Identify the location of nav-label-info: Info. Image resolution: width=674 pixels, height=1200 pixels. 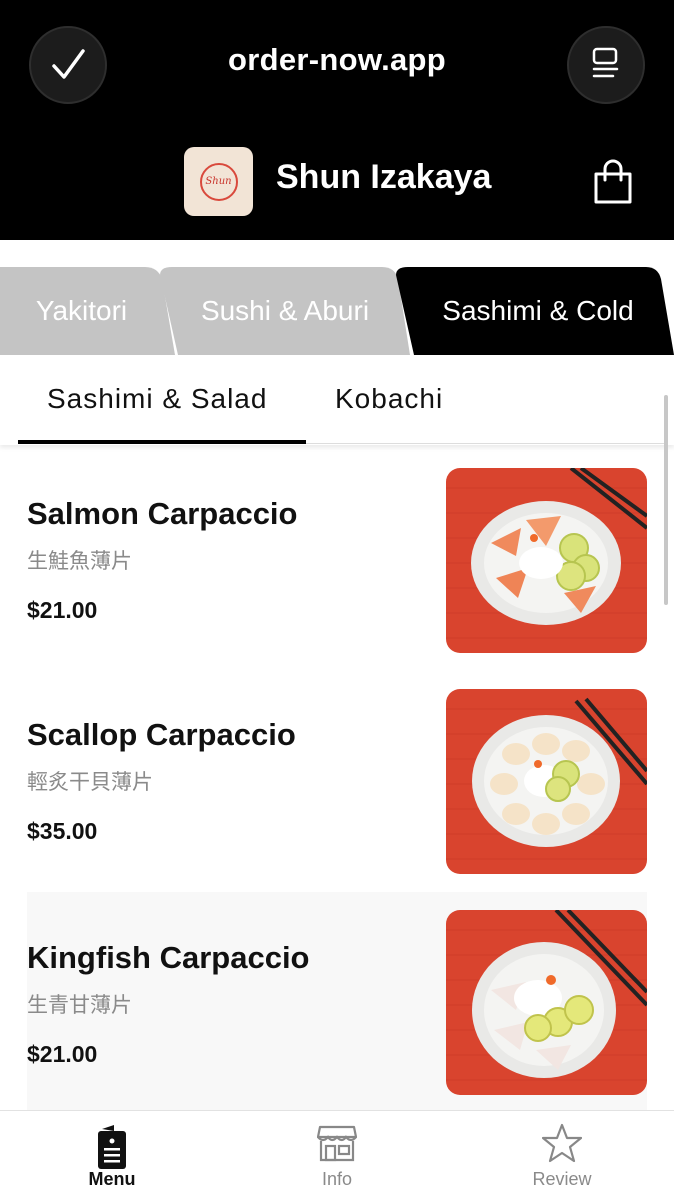
(337, 1179).